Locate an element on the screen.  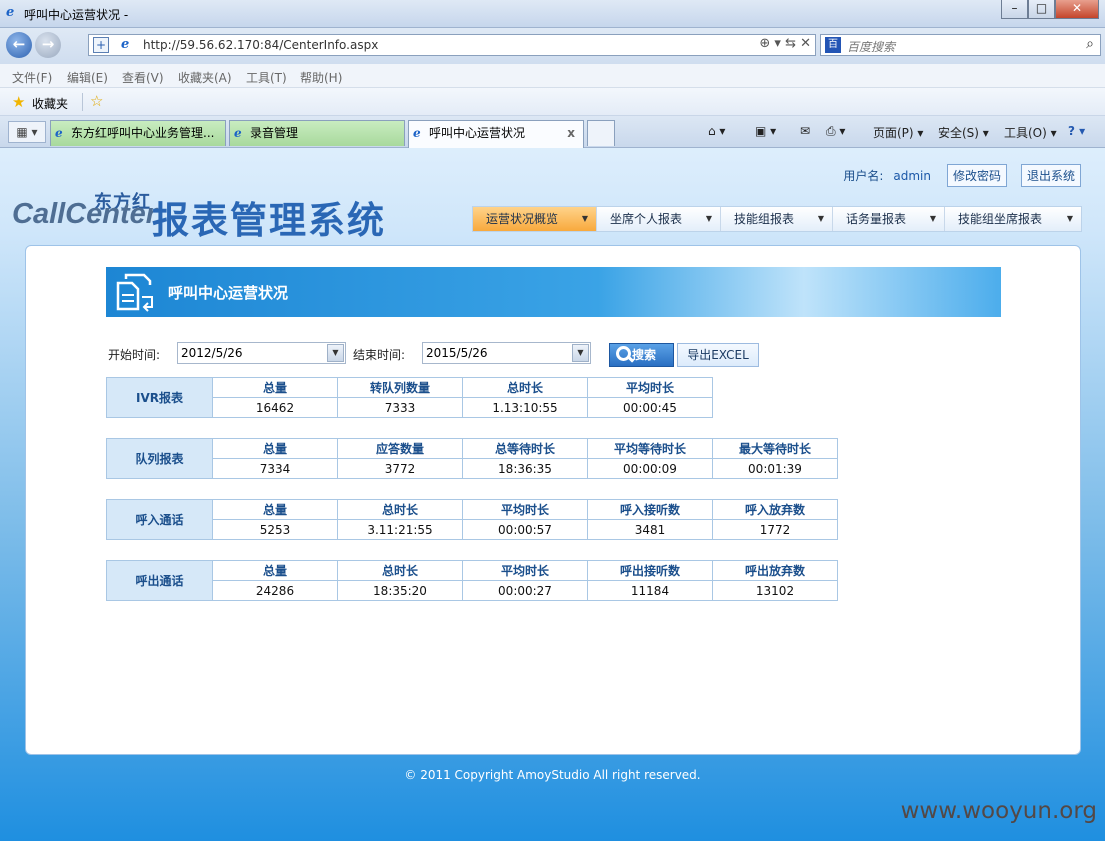
new-tab-button is located at coordinates (601, 133).